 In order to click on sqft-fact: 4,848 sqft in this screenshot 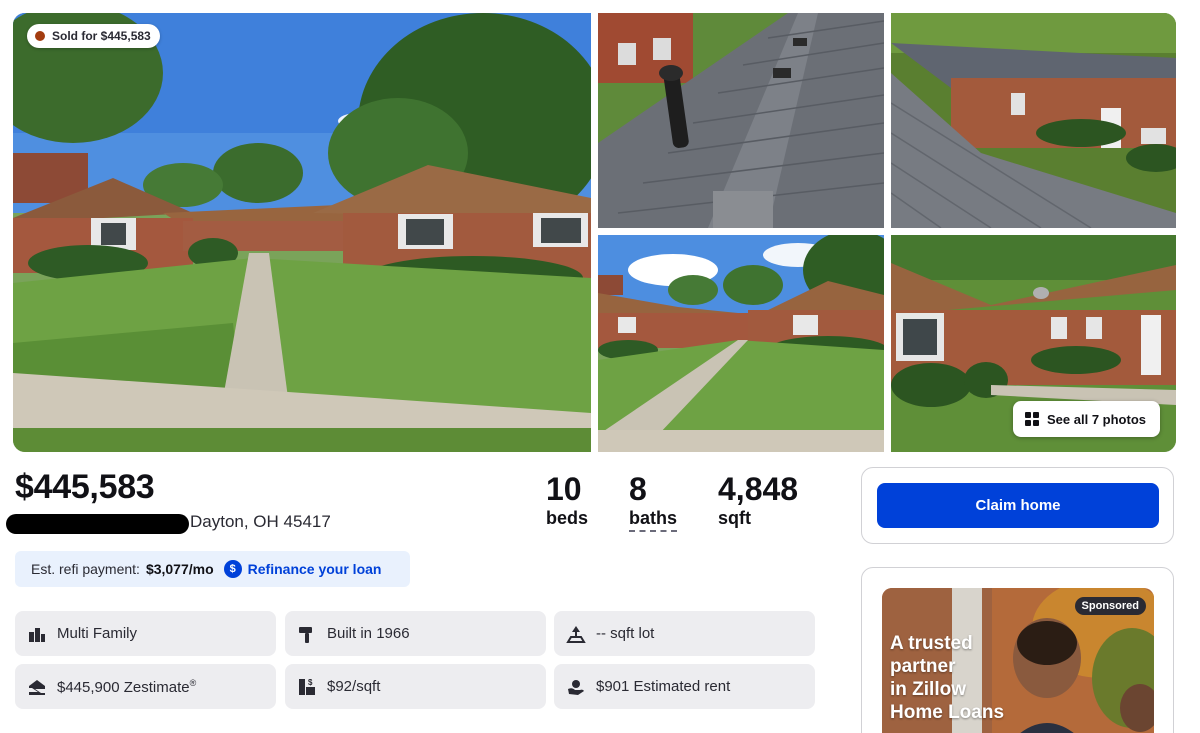, I will do `click(758, 500)`.